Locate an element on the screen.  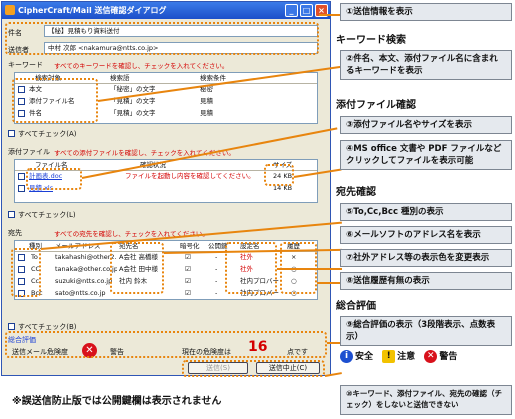
panel-attach-size: ③添付ファイル名やサイズを表示 is located at coordinates (426, 125).